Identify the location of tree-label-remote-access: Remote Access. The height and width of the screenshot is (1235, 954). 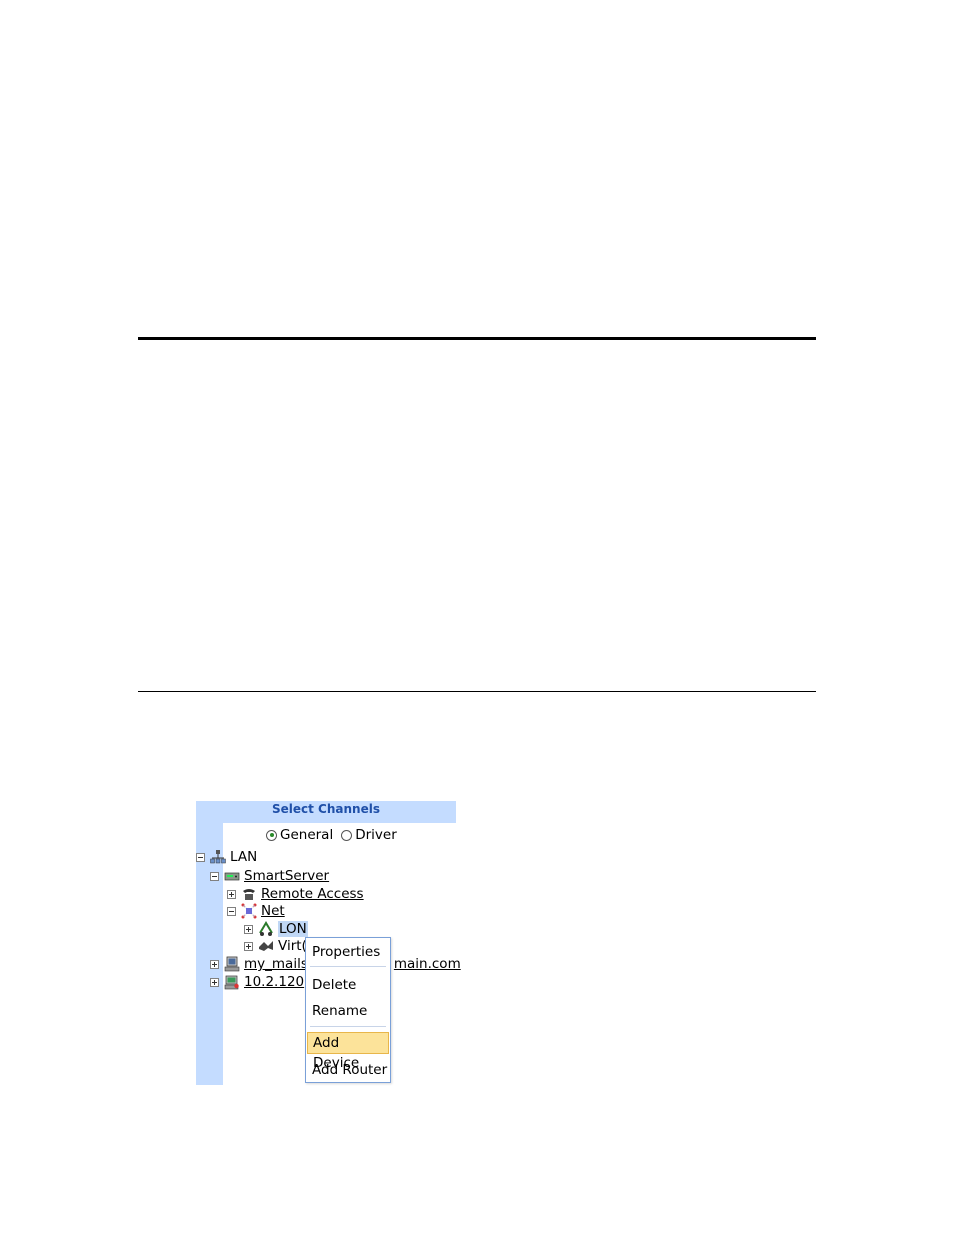
(312, 894).